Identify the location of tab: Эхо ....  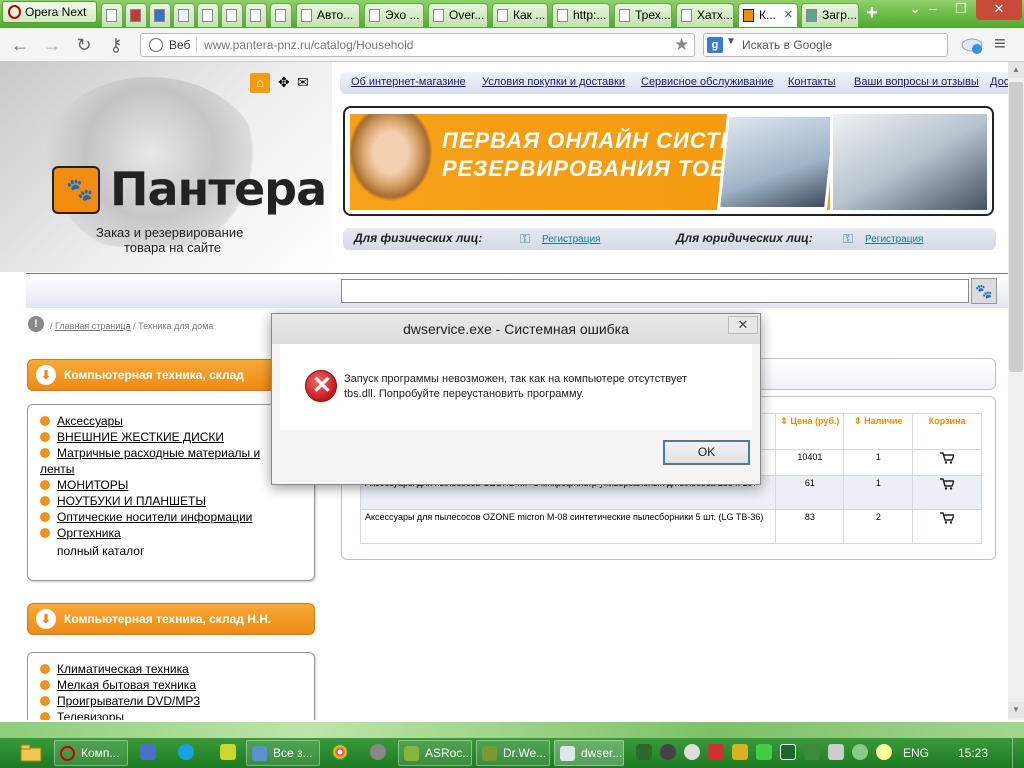
(394, 15).